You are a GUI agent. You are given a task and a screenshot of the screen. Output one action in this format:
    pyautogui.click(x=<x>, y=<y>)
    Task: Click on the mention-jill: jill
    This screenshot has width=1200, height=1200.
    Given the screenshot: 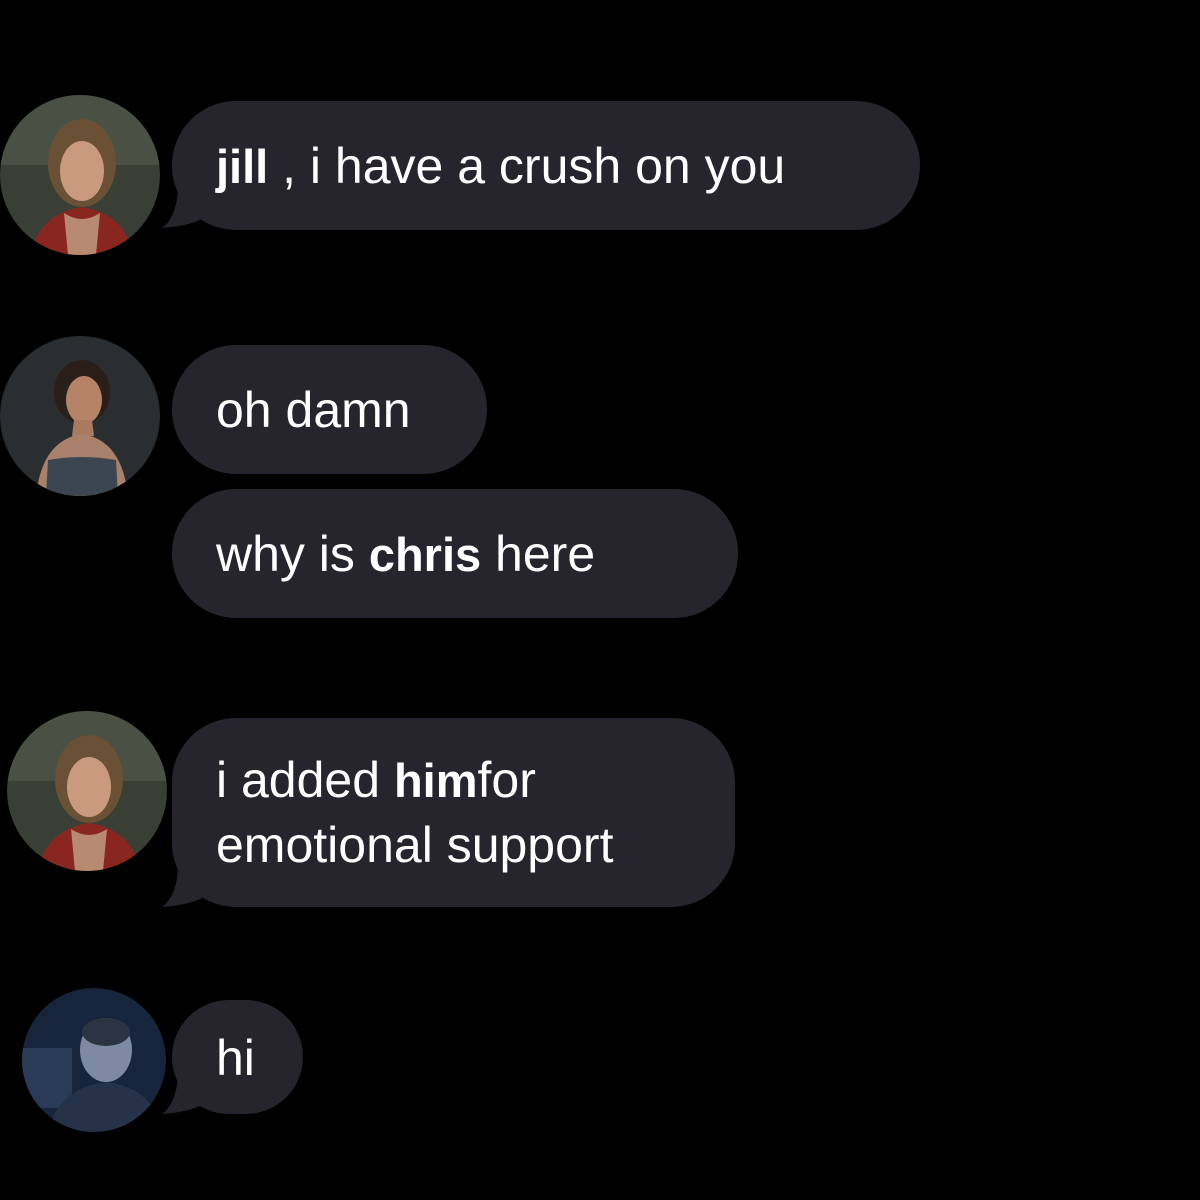 What is the action you would take?
    pyautogui.click(x=242, y=166)
    